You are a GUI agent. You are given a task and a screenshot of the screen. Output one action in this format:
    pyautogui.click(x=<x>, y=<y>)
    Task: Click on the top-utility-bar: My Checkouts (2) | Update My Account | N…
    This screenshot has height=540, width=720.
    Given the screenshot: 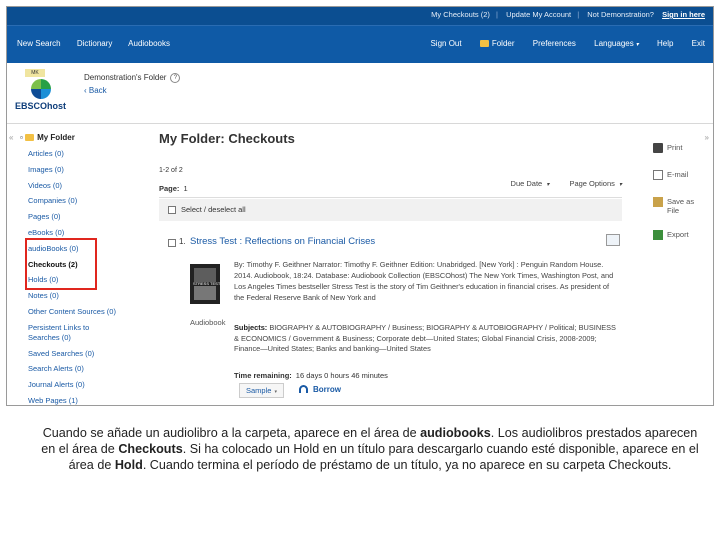 What is the action you would take?
    pyautogui.click(x=360, y=16)
    